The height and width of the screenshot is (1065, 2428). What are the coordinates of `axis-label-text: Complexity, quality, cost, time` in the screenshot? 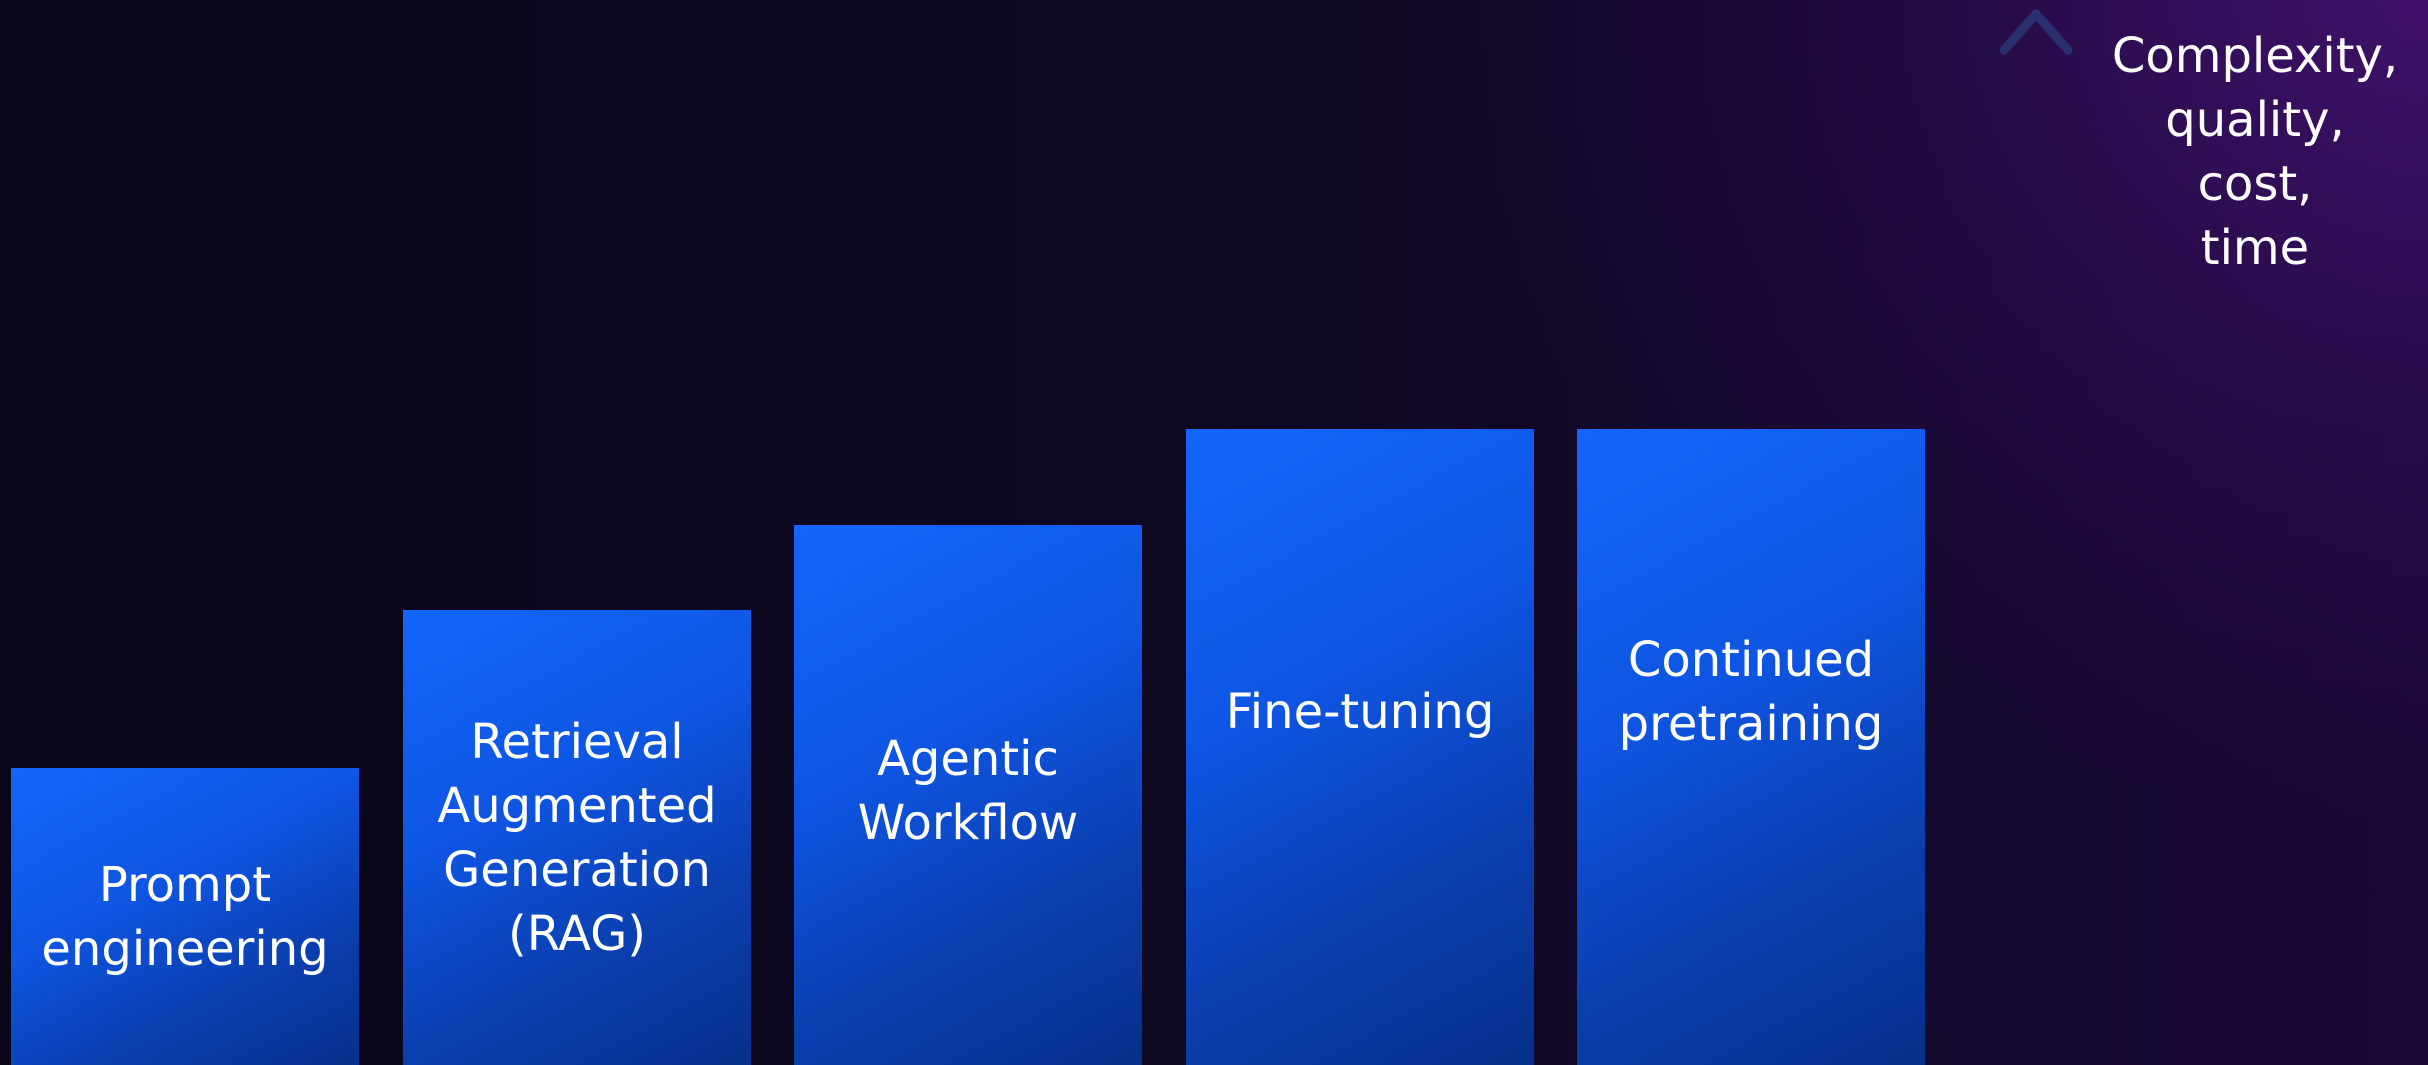 It's located at (2255, 152).